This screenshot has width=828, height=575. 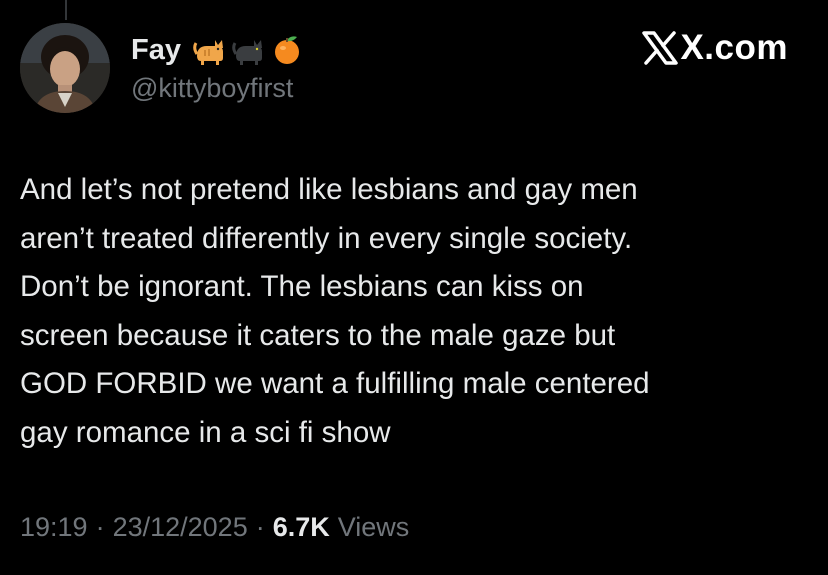 I want to click on author-display-name: Fay, so click(x=156, y=50).